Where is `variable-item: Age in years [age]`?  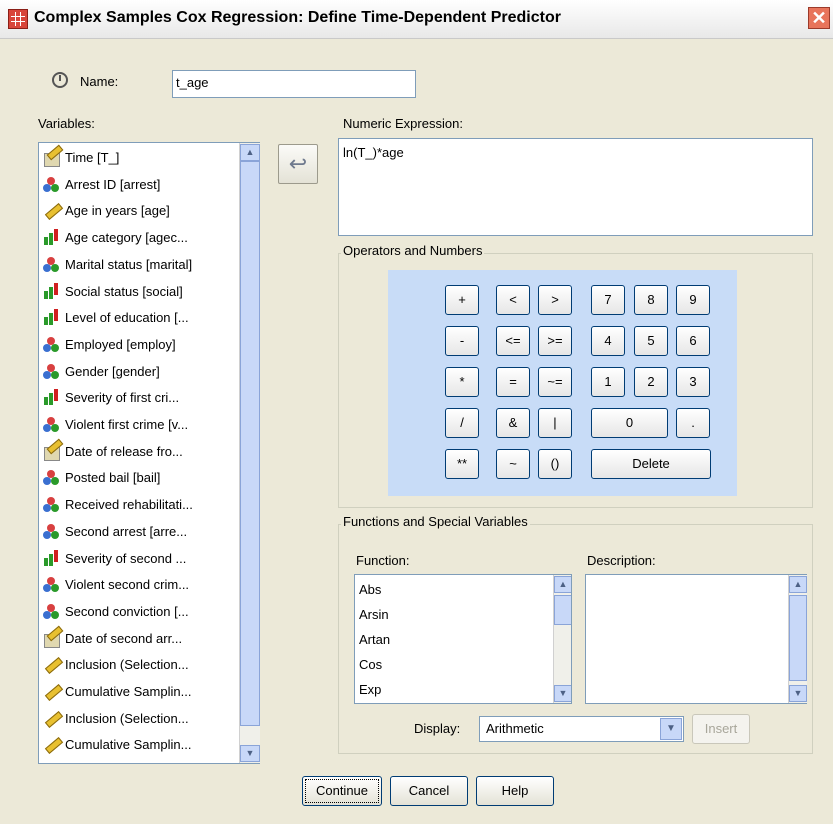 variable-item: Age in years [age] is located at coordinates (106, 211).